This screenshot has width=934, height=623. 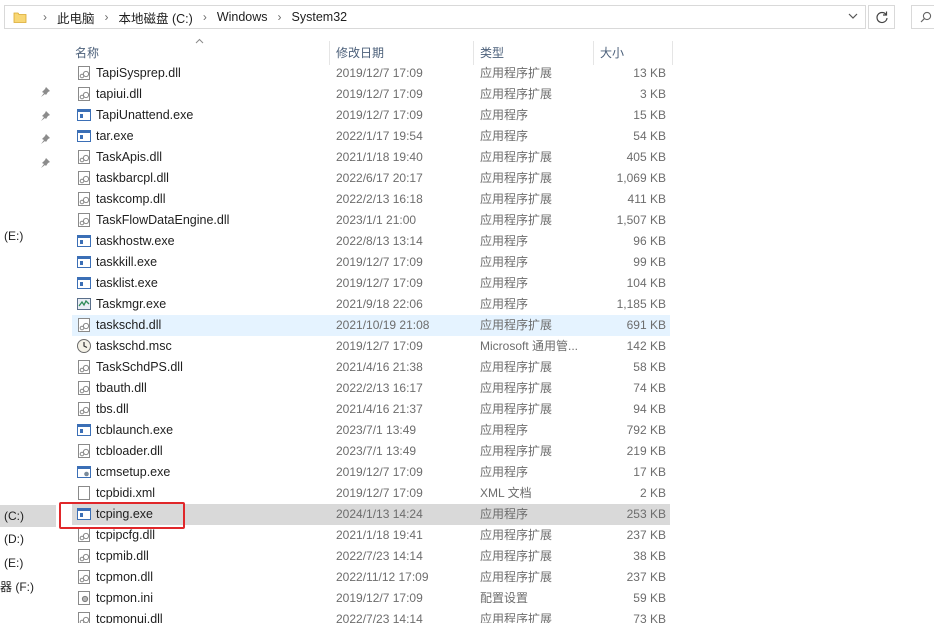 I want to click on file-row: tcpmonui.dll 2022/7/23 14:14 应用程序扩展 73 KB, so click(x=371, y=616).